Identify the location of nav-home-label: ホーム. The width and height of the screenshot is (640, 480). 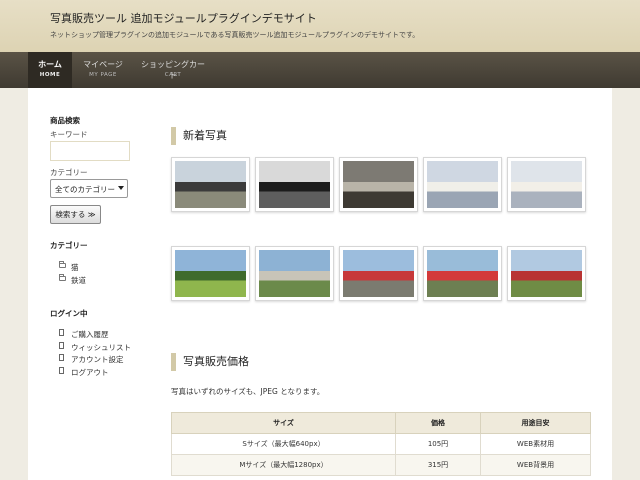
(50, 64).